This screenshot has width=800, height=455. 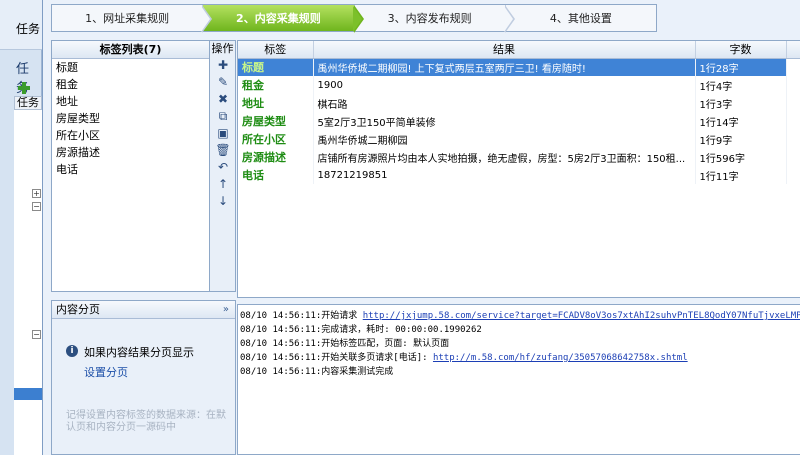 I want to click on table-row: 标题 禹州华侨城二期柳园! 上下复式两层五室两厅三卫! 看房随时! 1行28字, so click(x=519, y=67).